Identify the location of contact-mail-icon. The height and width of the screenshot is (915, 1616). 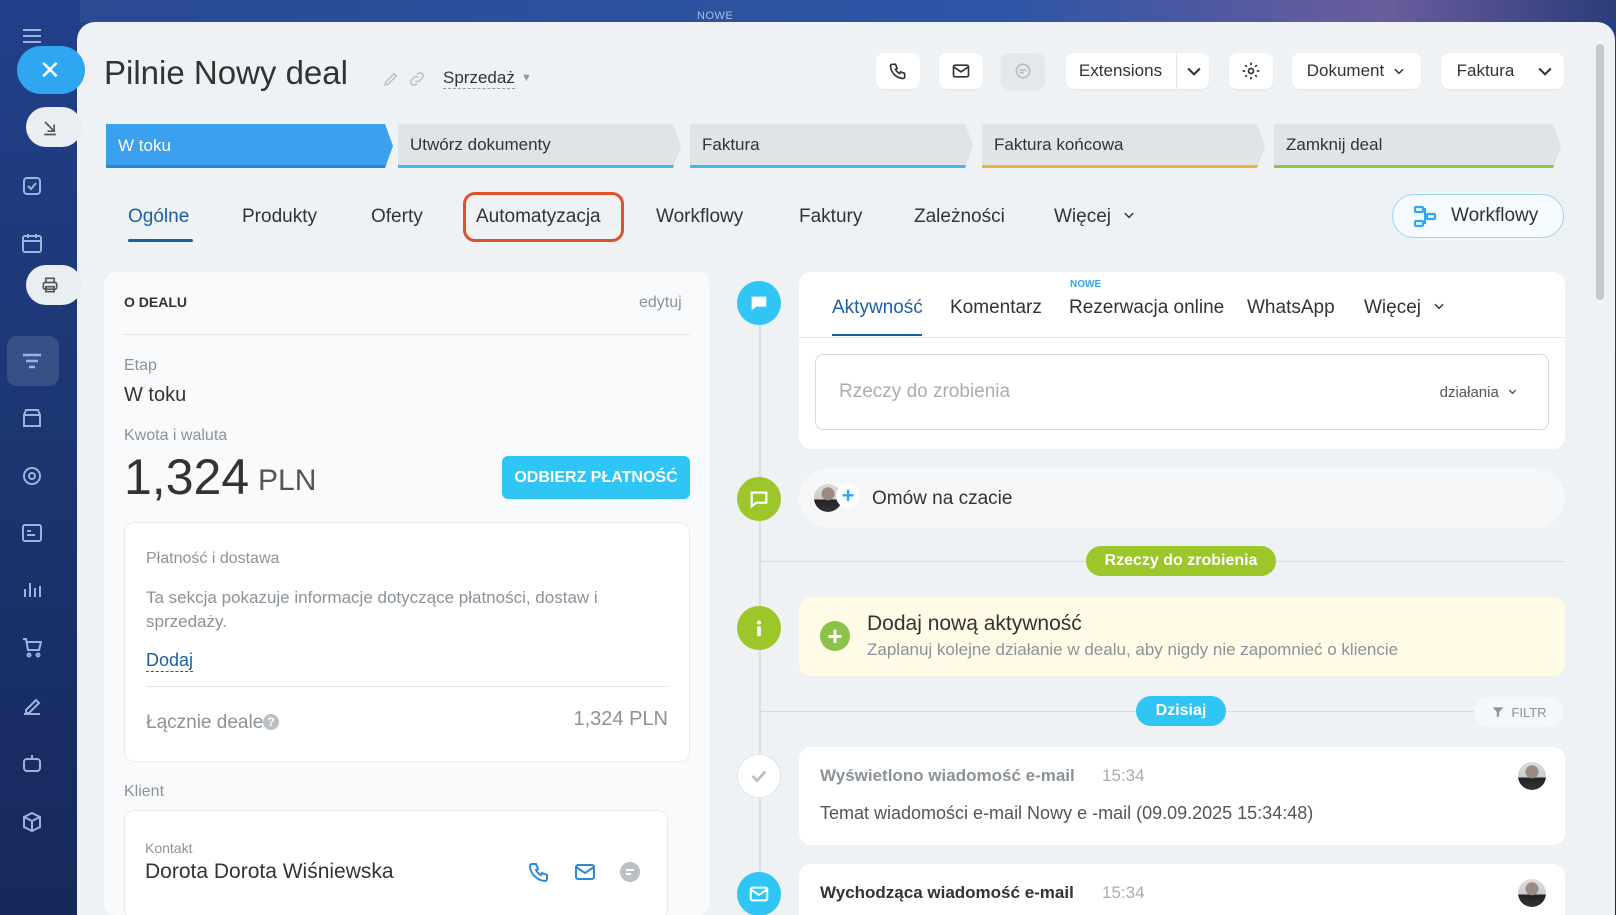
(585, 874).